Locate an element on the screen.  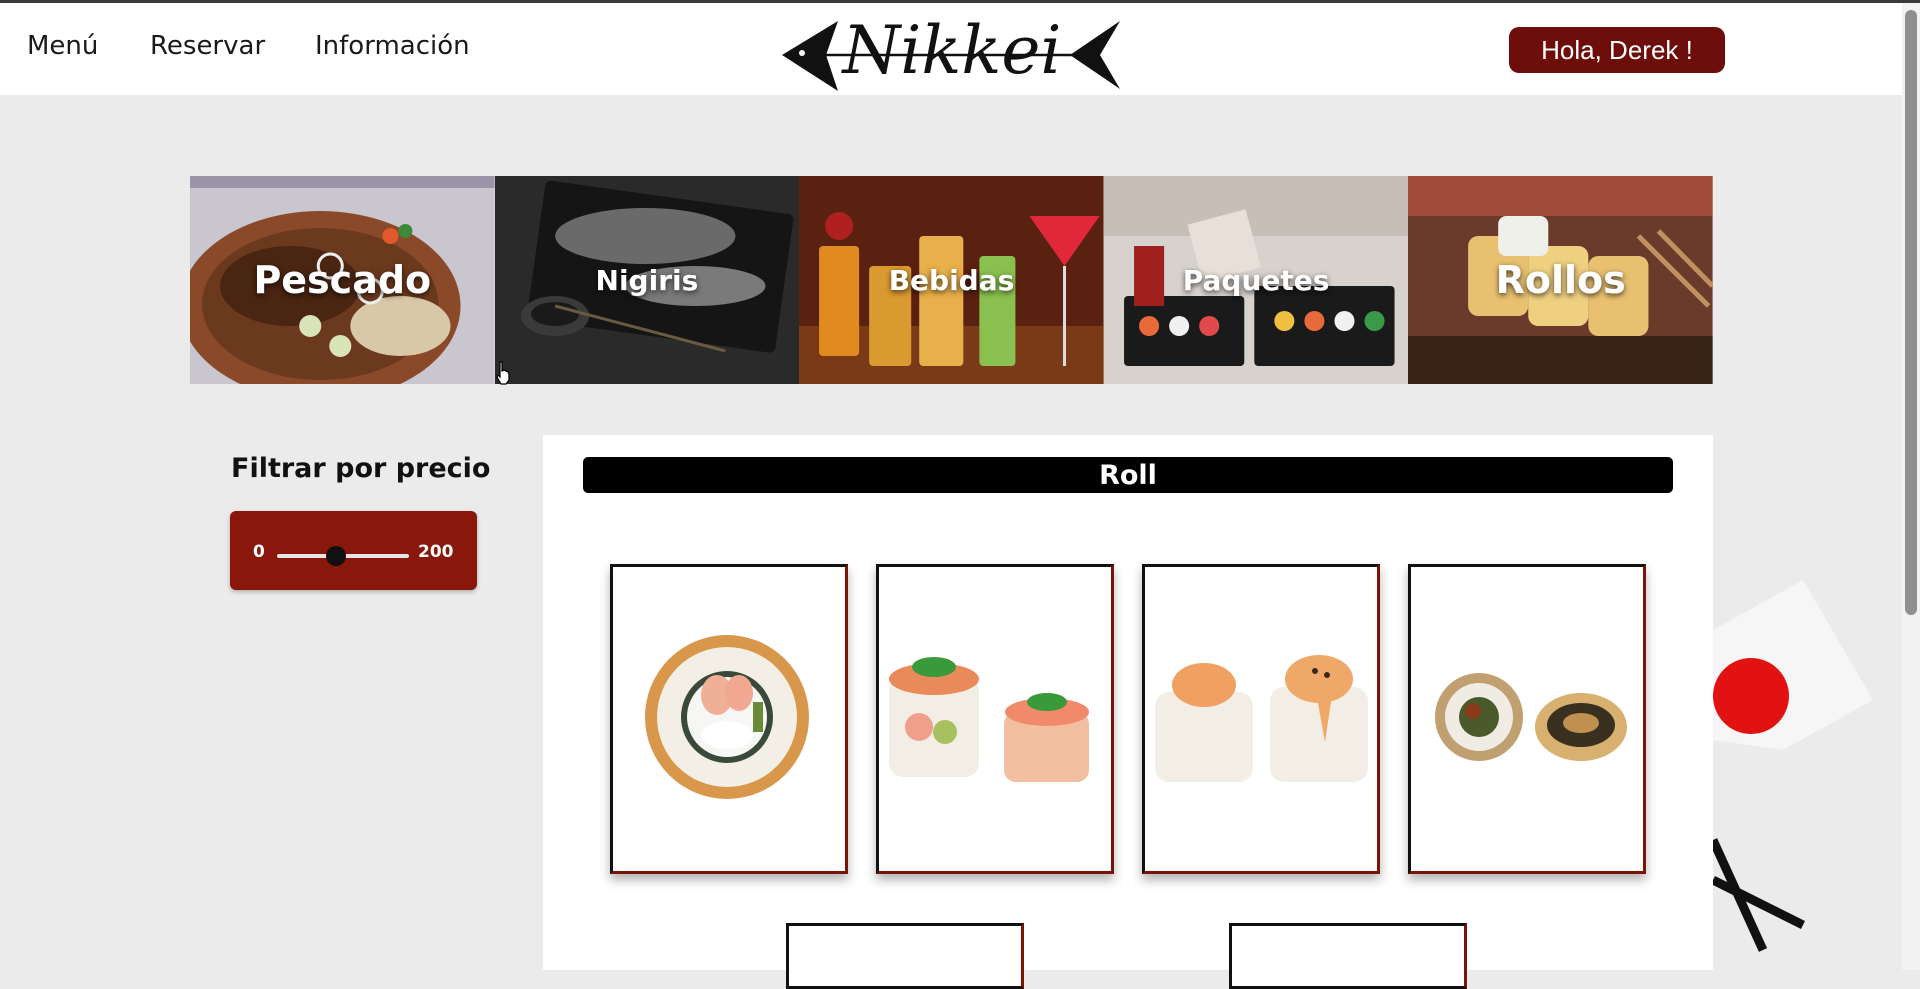
spicy-roll-image is located at coordinates (1261, 718).